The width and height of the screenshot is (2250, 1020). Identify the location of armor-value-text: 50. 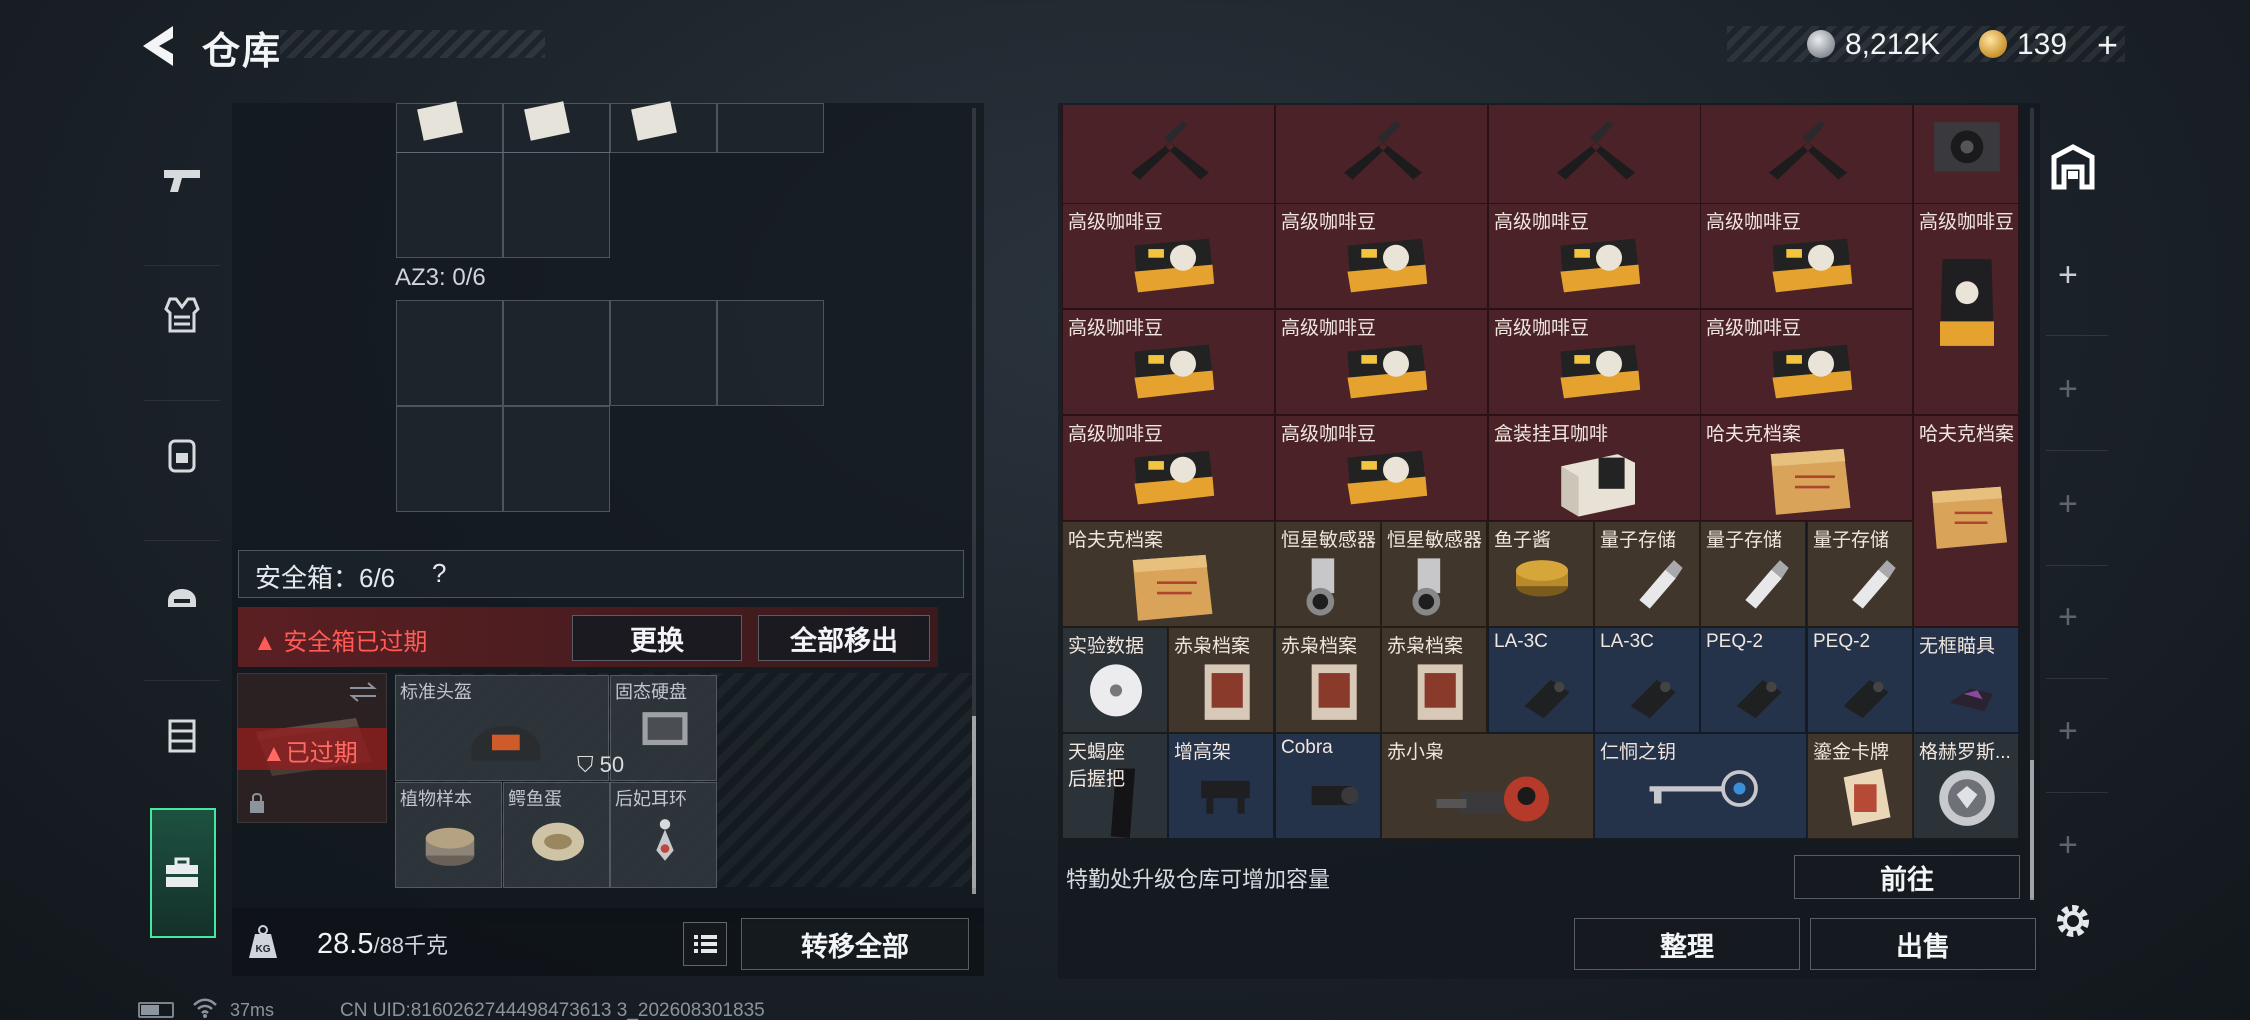
(612, 764).